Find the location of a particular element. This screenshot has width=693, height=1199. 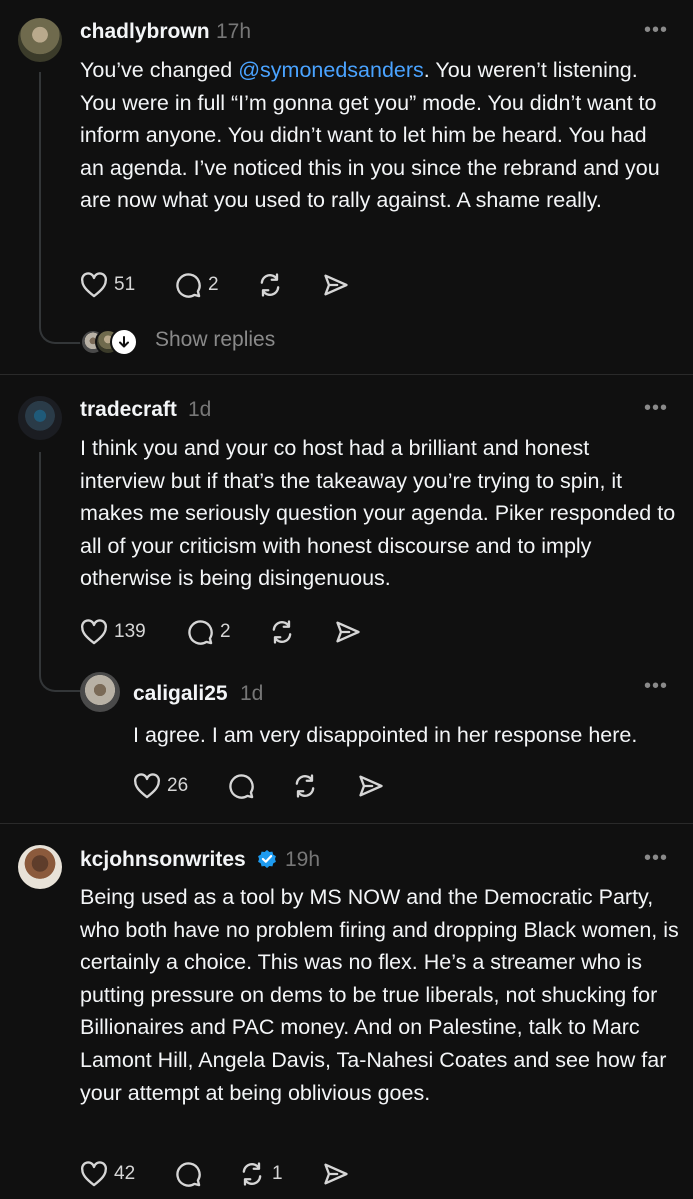

like-button: 42 is located at coordinates (107, 1174).